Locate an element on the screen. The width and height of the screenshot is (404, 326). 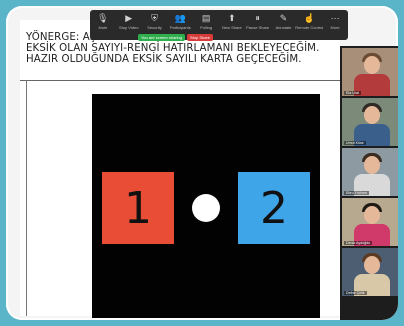
microphone-icon: 🎙 is located at coordinates (103, 18).